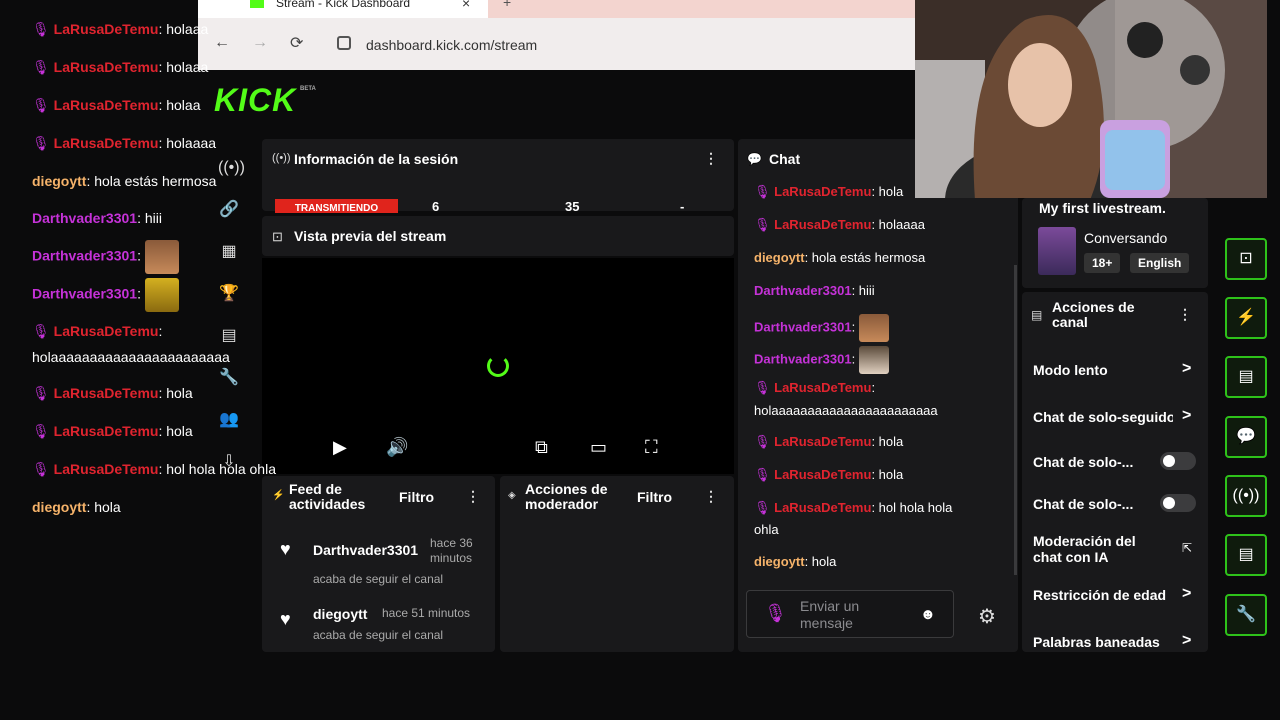 Image resolution: width=1280 pixels, height=720 pixels. What do you see at coordinates (179, 105) in the screenshot?
I see `overlay-text: : holaa` at bounding box center [179, 105].